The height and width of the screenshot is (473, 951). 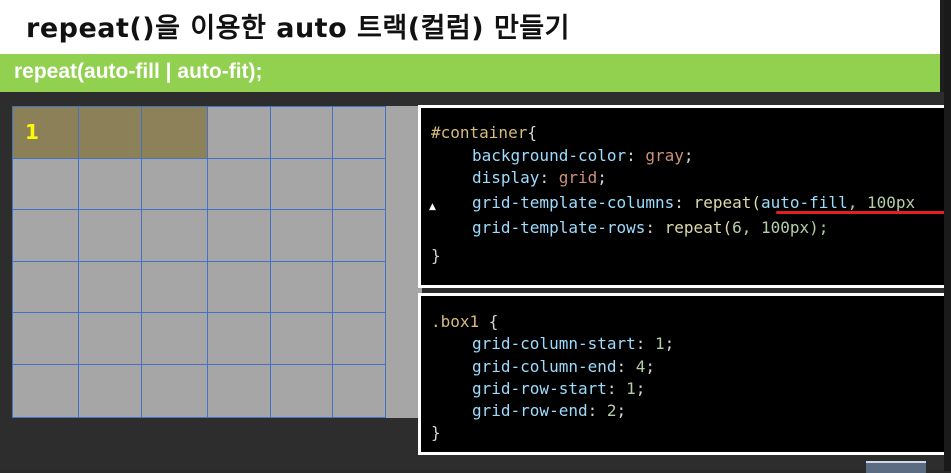 I want to click on css-number: 2, so click(x=611, y=410).